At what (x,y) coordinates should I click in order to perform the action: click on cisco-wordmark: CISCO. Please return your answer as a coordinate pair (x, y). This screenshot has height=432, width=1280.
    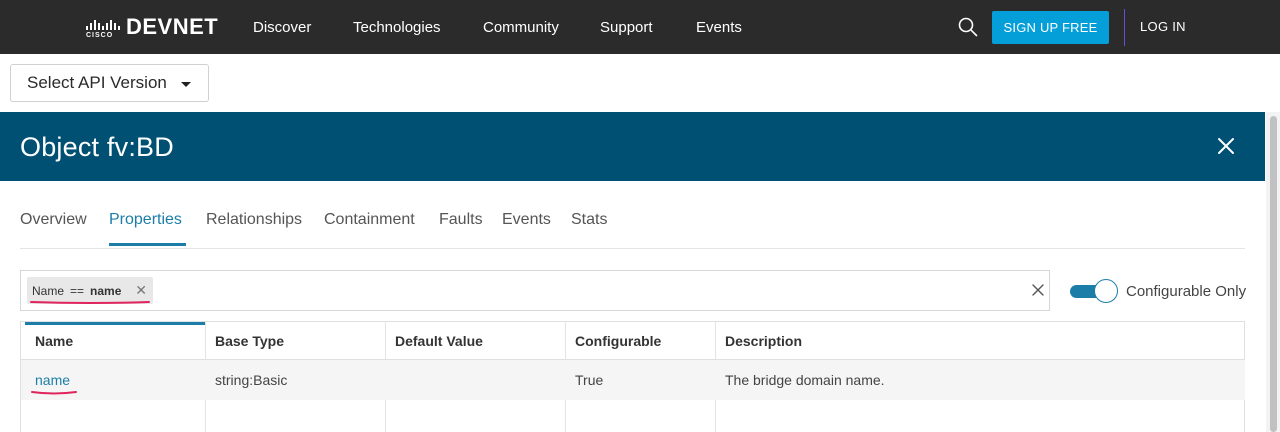
    Looking at the image, I should click on (100, 35).